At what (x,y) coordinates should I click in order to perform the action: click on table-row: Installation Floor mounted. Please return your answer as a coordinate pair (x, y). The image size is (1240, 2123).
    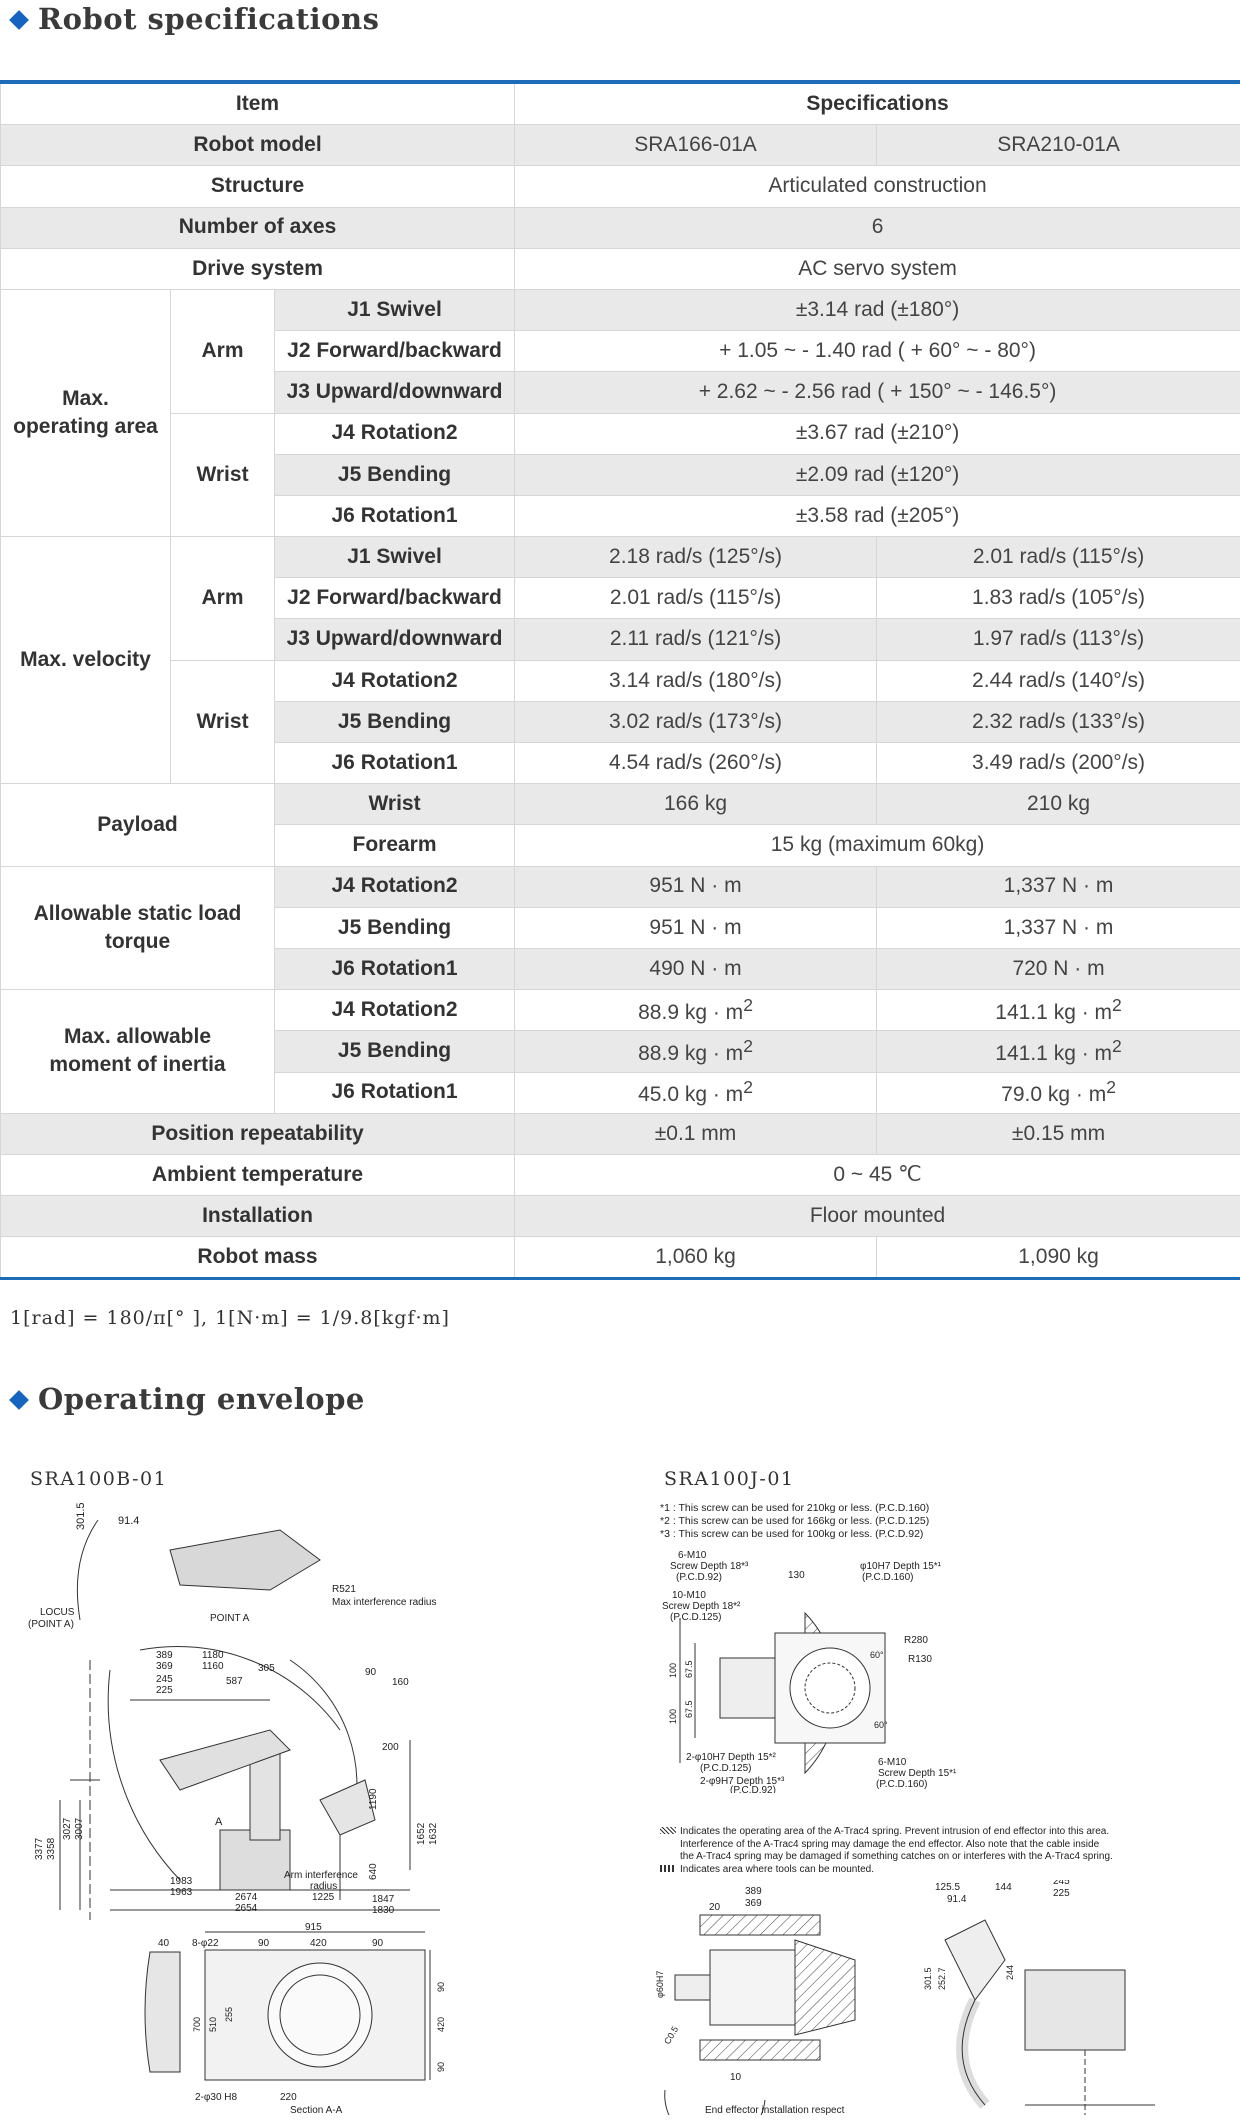
    Looking at the image, I should click on (620, 1216).